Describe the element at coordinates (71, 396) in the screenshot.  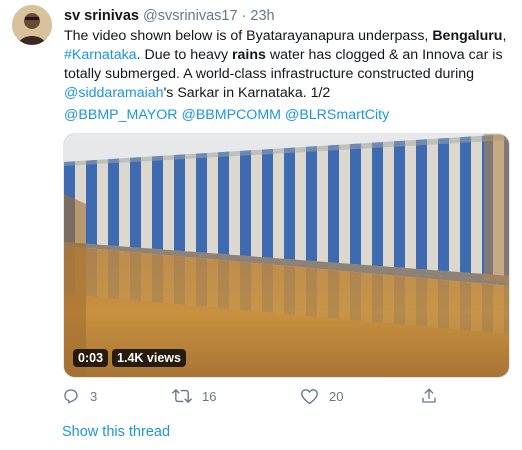
I see `reply-icon` at that location.